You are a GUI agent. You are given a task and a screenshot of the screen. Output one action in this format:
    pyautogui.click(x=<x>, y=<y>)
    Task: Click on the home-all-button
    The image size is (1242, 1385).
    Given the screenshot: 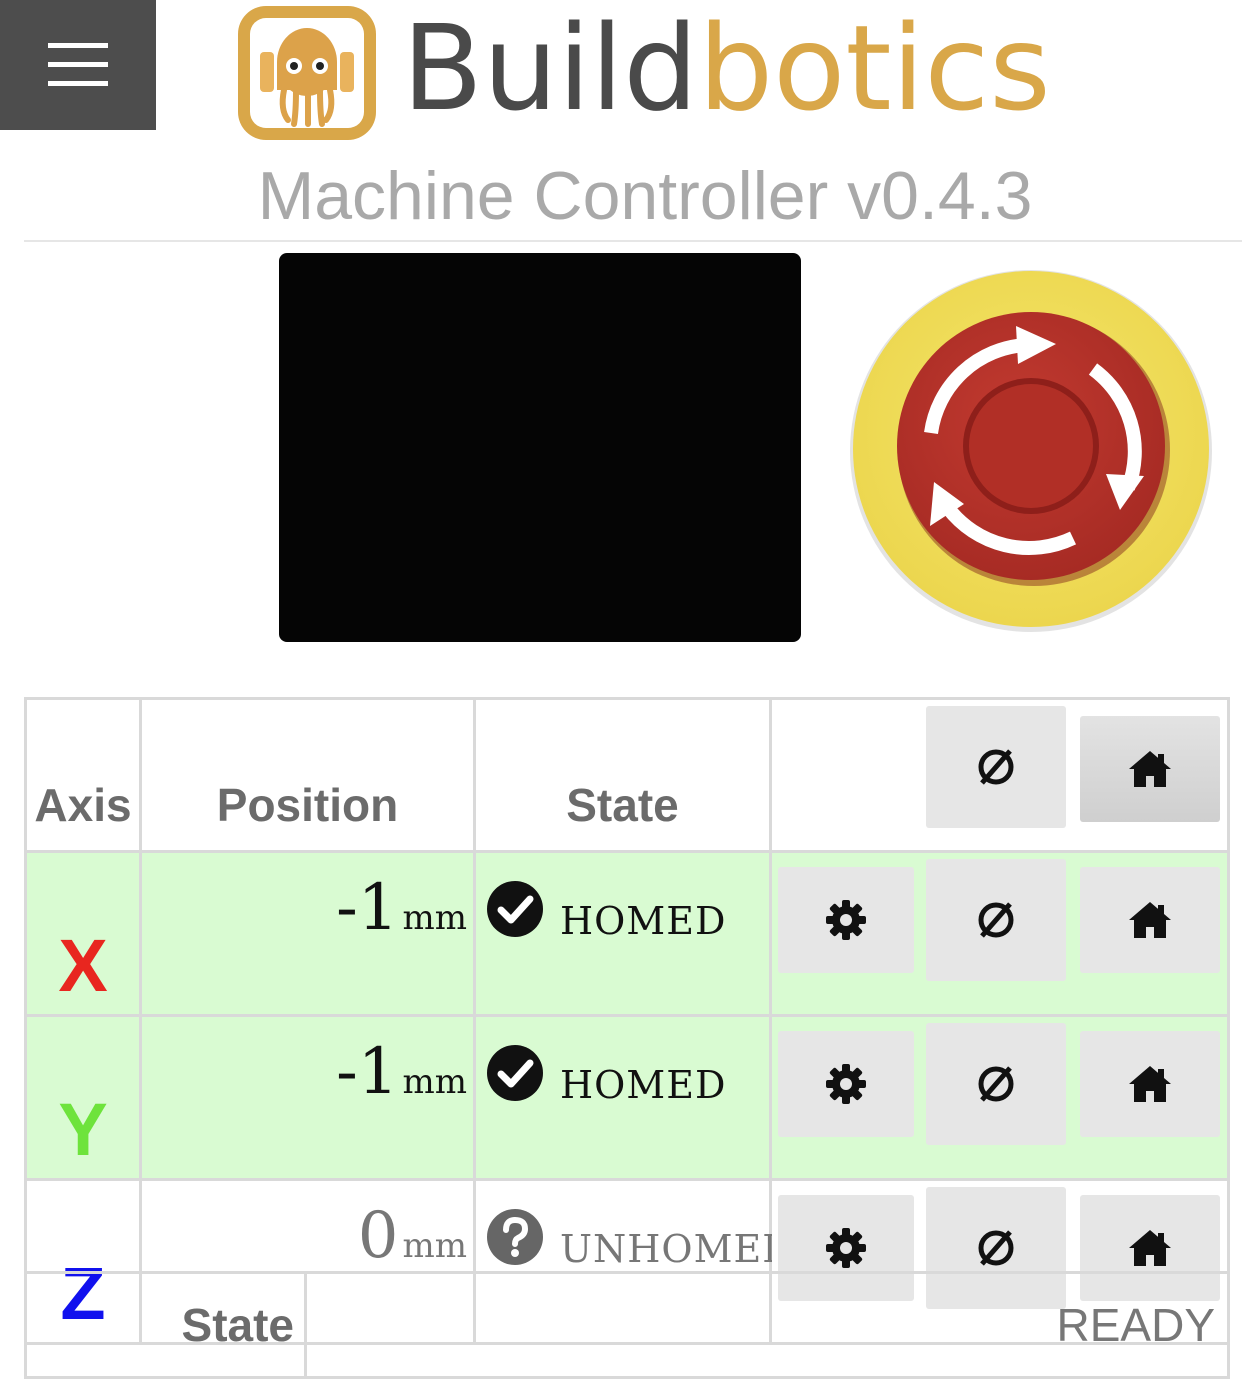 What is the action you would take?
    pyautogui.click(x=1150, y=769)
    